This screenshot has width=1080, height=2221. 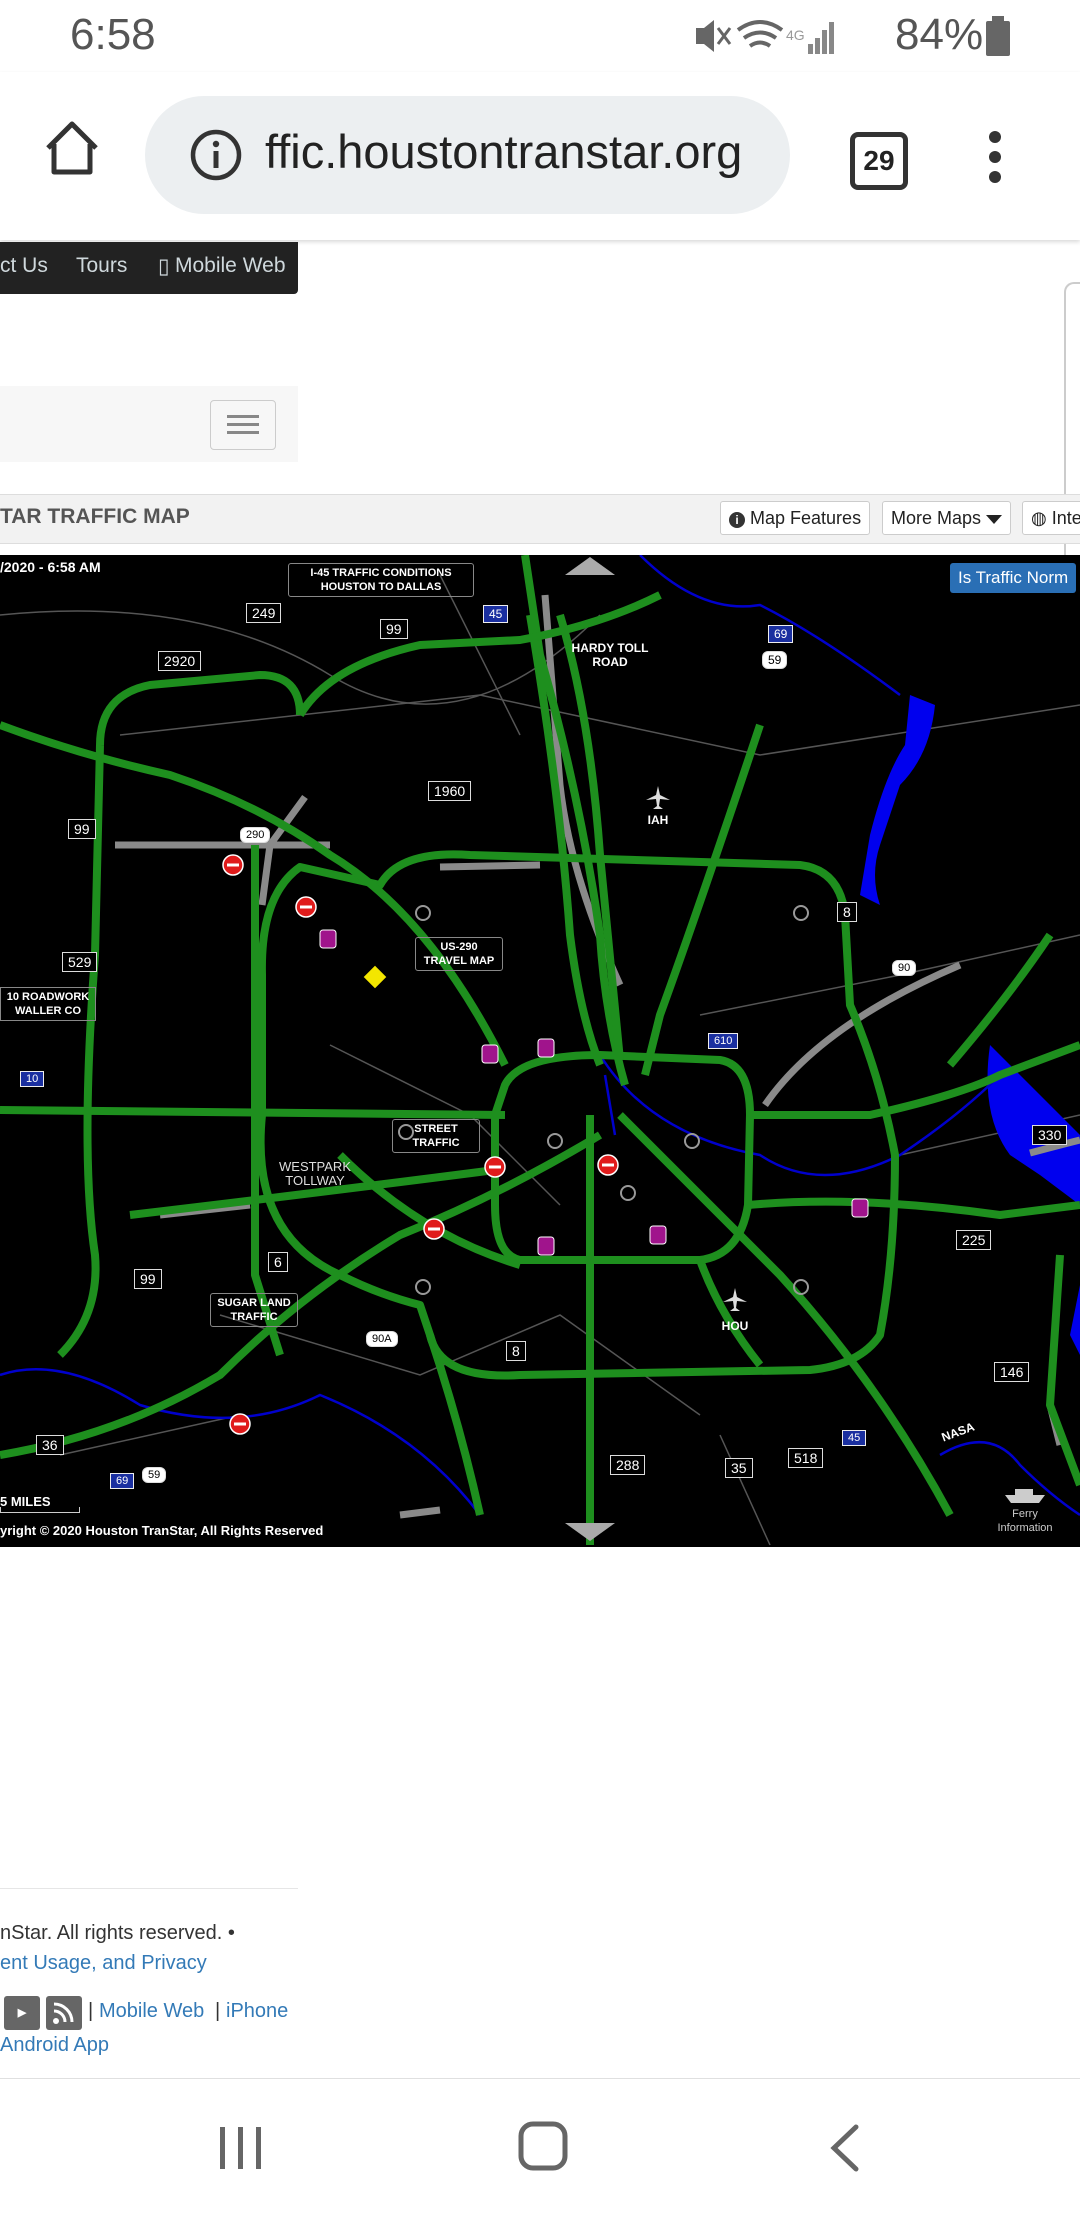 What do you see at coordinates (459, 954) in the screenshot?
I see `us290-travel-map-link: US-290 TRAVEL MAP` at bounding box center [459, 954].